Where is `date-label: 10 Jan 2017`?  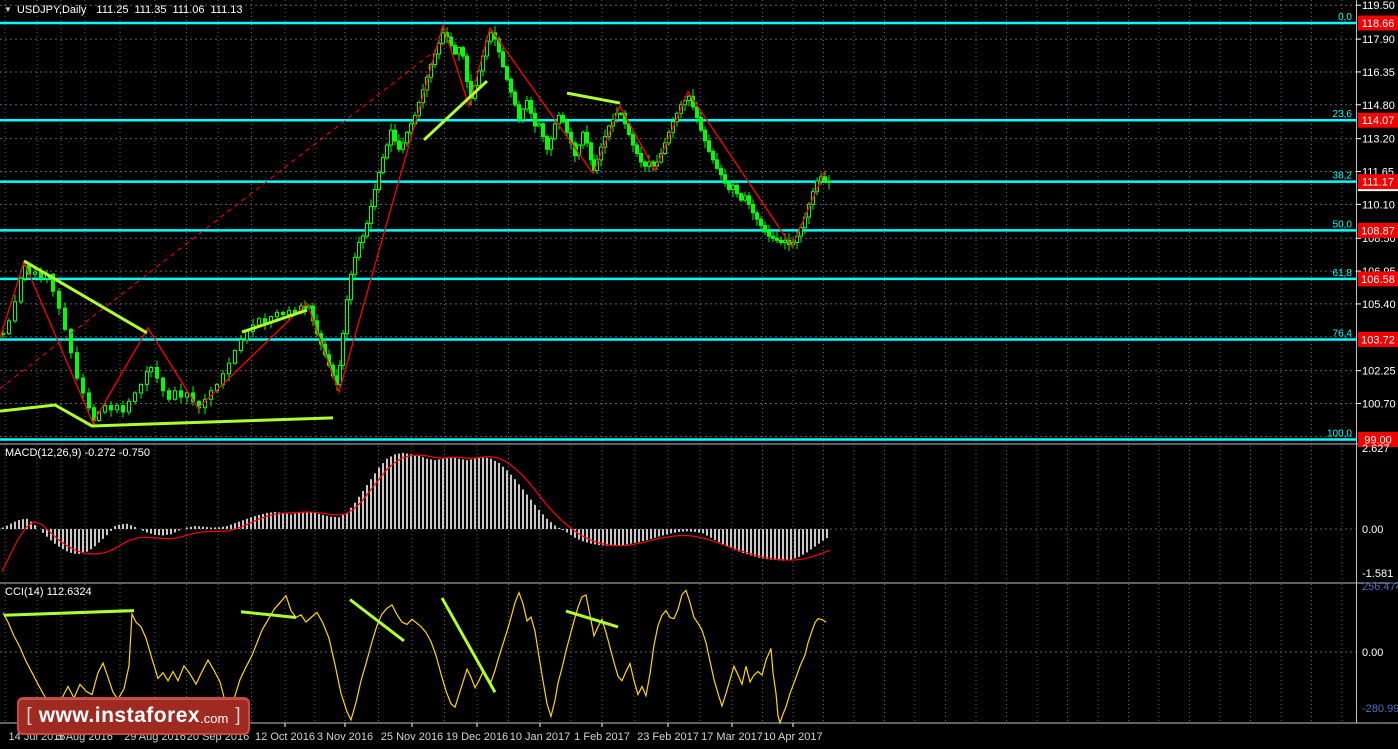
date-label: 10 Jan 2017 is located at coordinates (540, 737).